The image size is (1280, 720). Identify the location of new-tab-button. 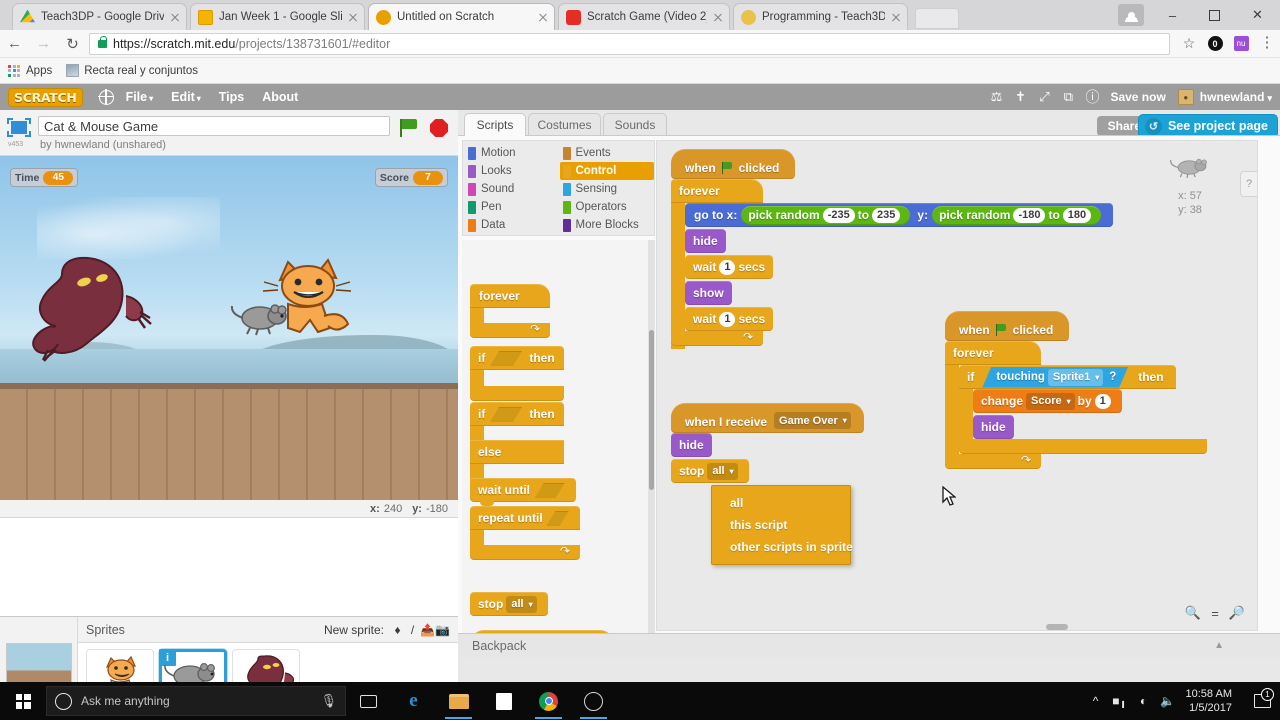
(937, 18).